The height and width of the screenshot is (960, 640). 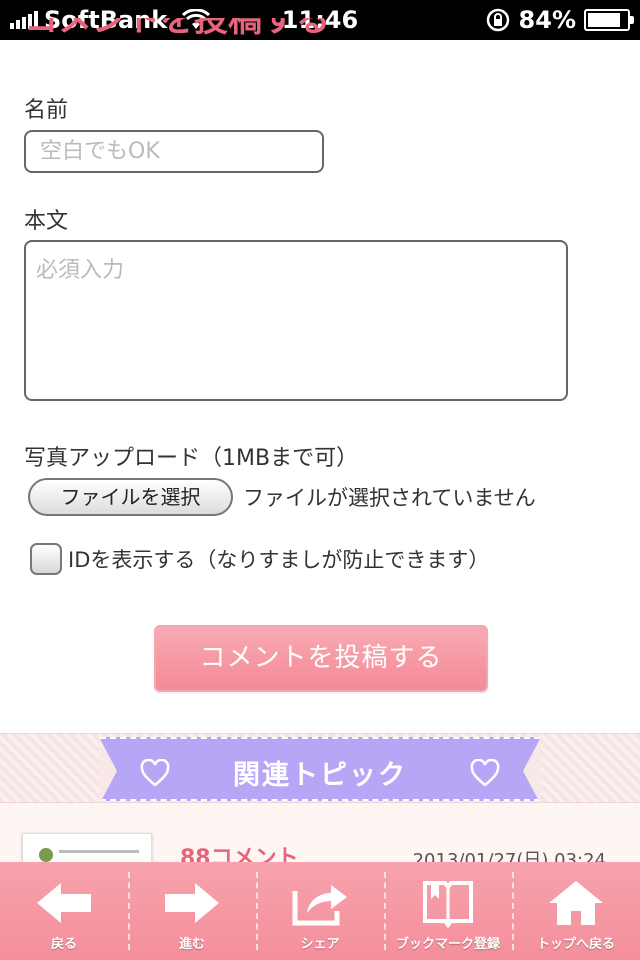 I want to click on choose-file-button: ファイルを選択, so click(x=130, y=497).